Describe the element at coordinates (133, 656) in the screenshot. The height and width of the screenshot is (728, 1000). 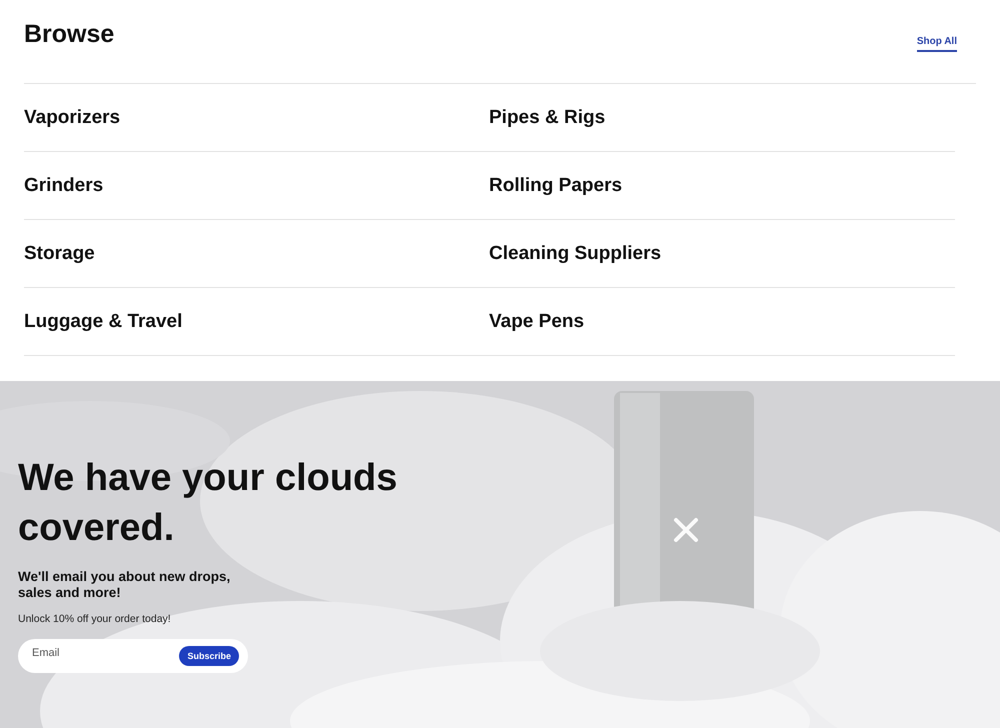
I see `email-field: Email Subscribe` at that location.